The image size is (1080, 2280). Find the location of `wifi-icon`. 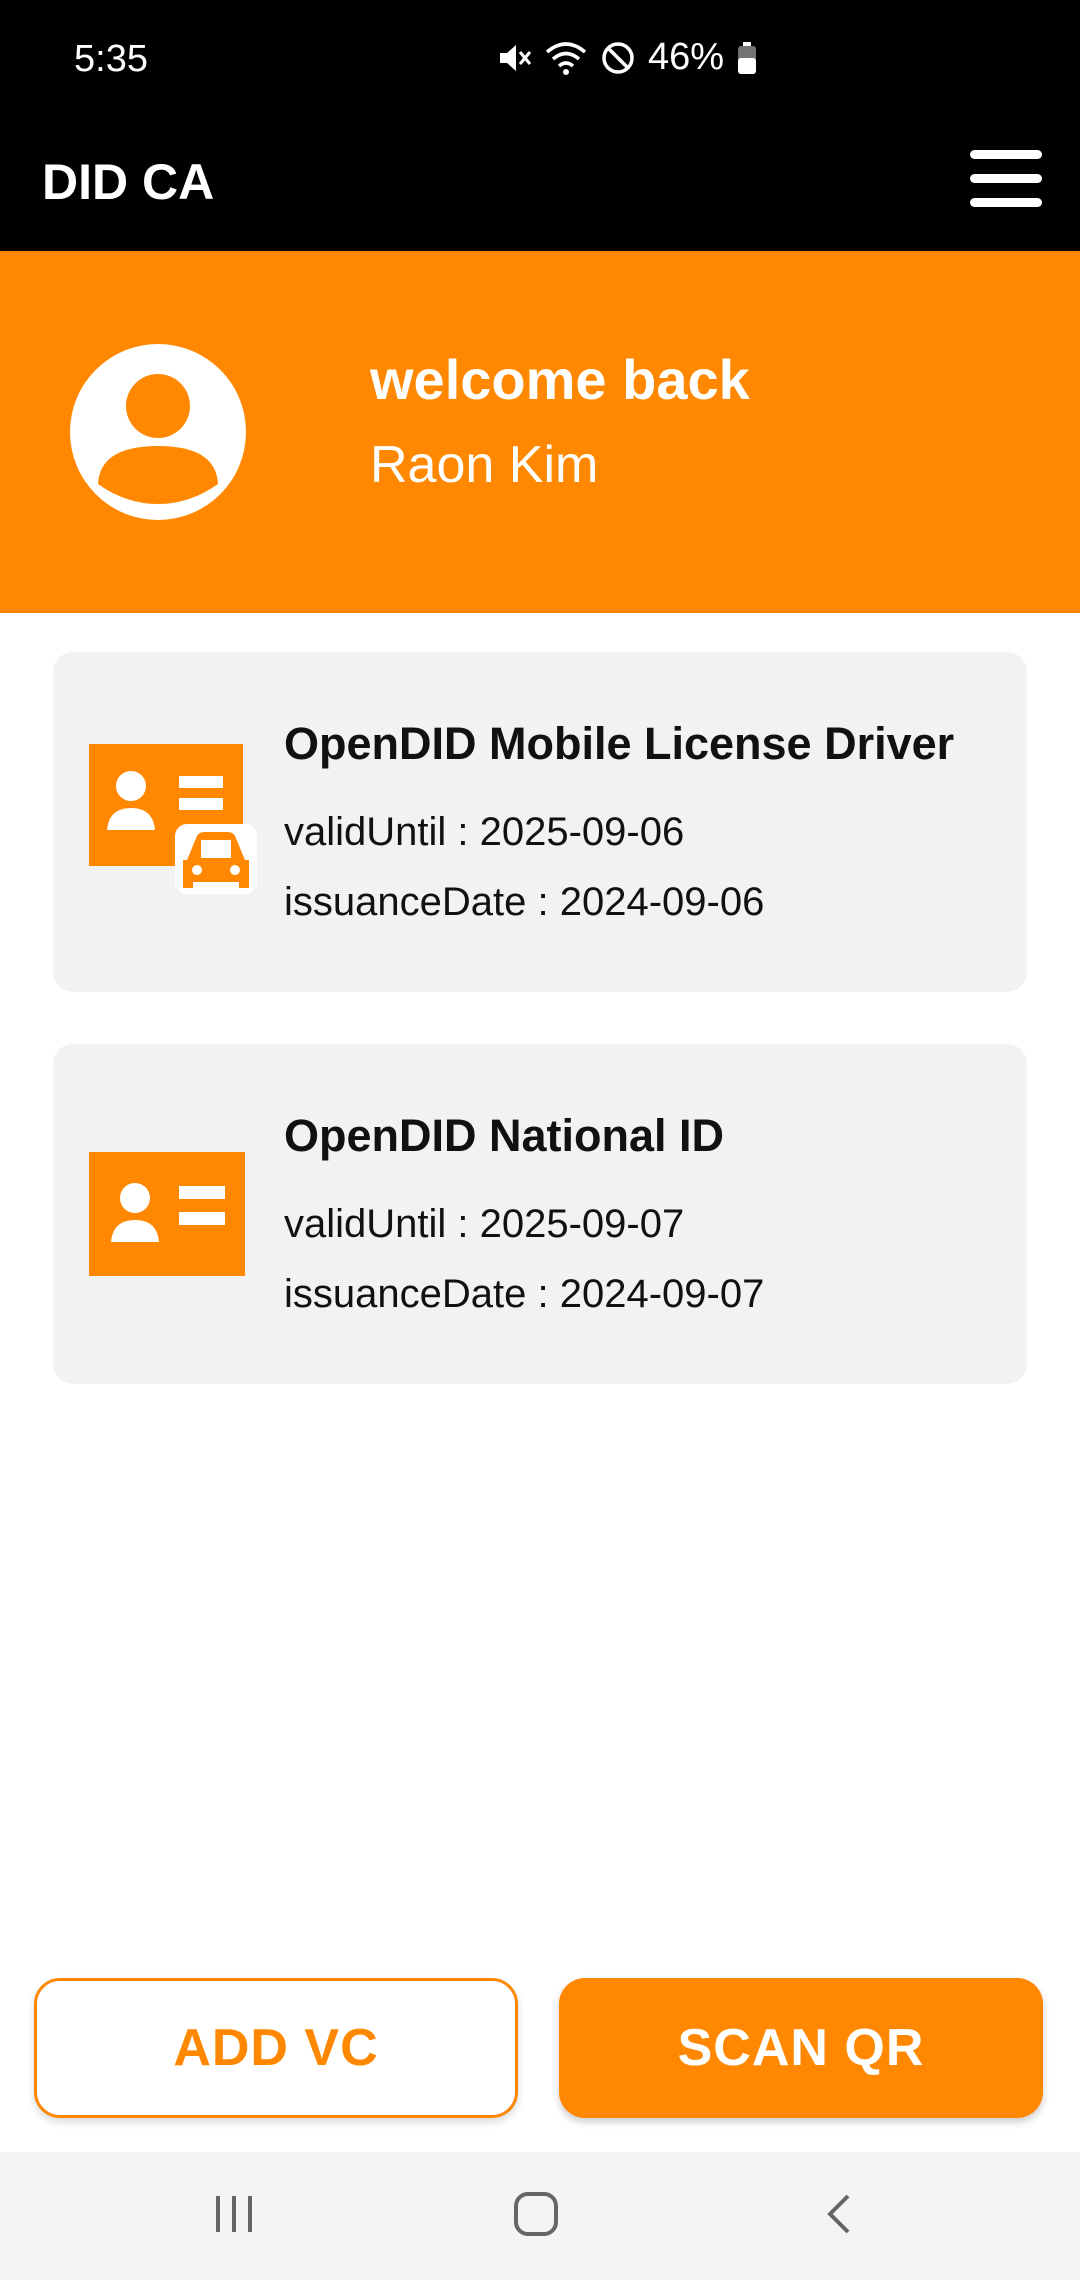

wifi-icon is located at coordinates (566, 58).